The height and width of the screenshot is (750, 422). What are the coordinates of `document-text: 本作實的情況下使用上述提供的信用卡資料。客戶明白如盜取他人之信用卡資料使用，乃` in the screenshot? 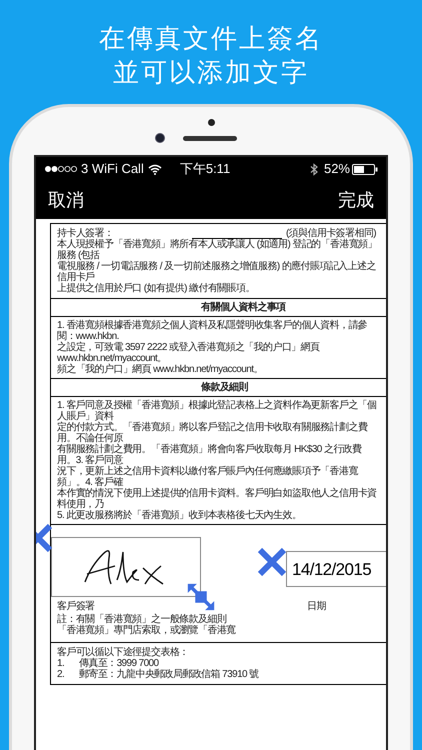 It's located at (217, 499).